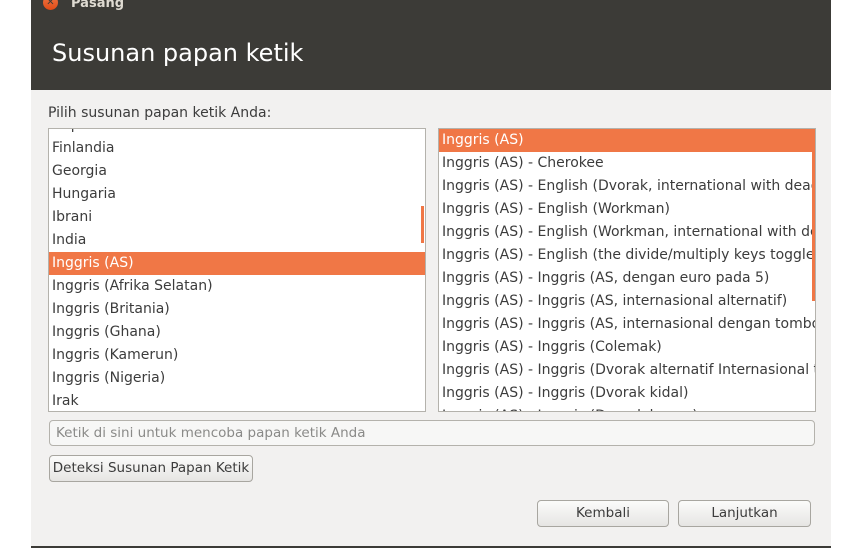 The width and height of the screenshot is (867, 548). I want to click on page-title: Susunan papan ketik, so click(178, 53).